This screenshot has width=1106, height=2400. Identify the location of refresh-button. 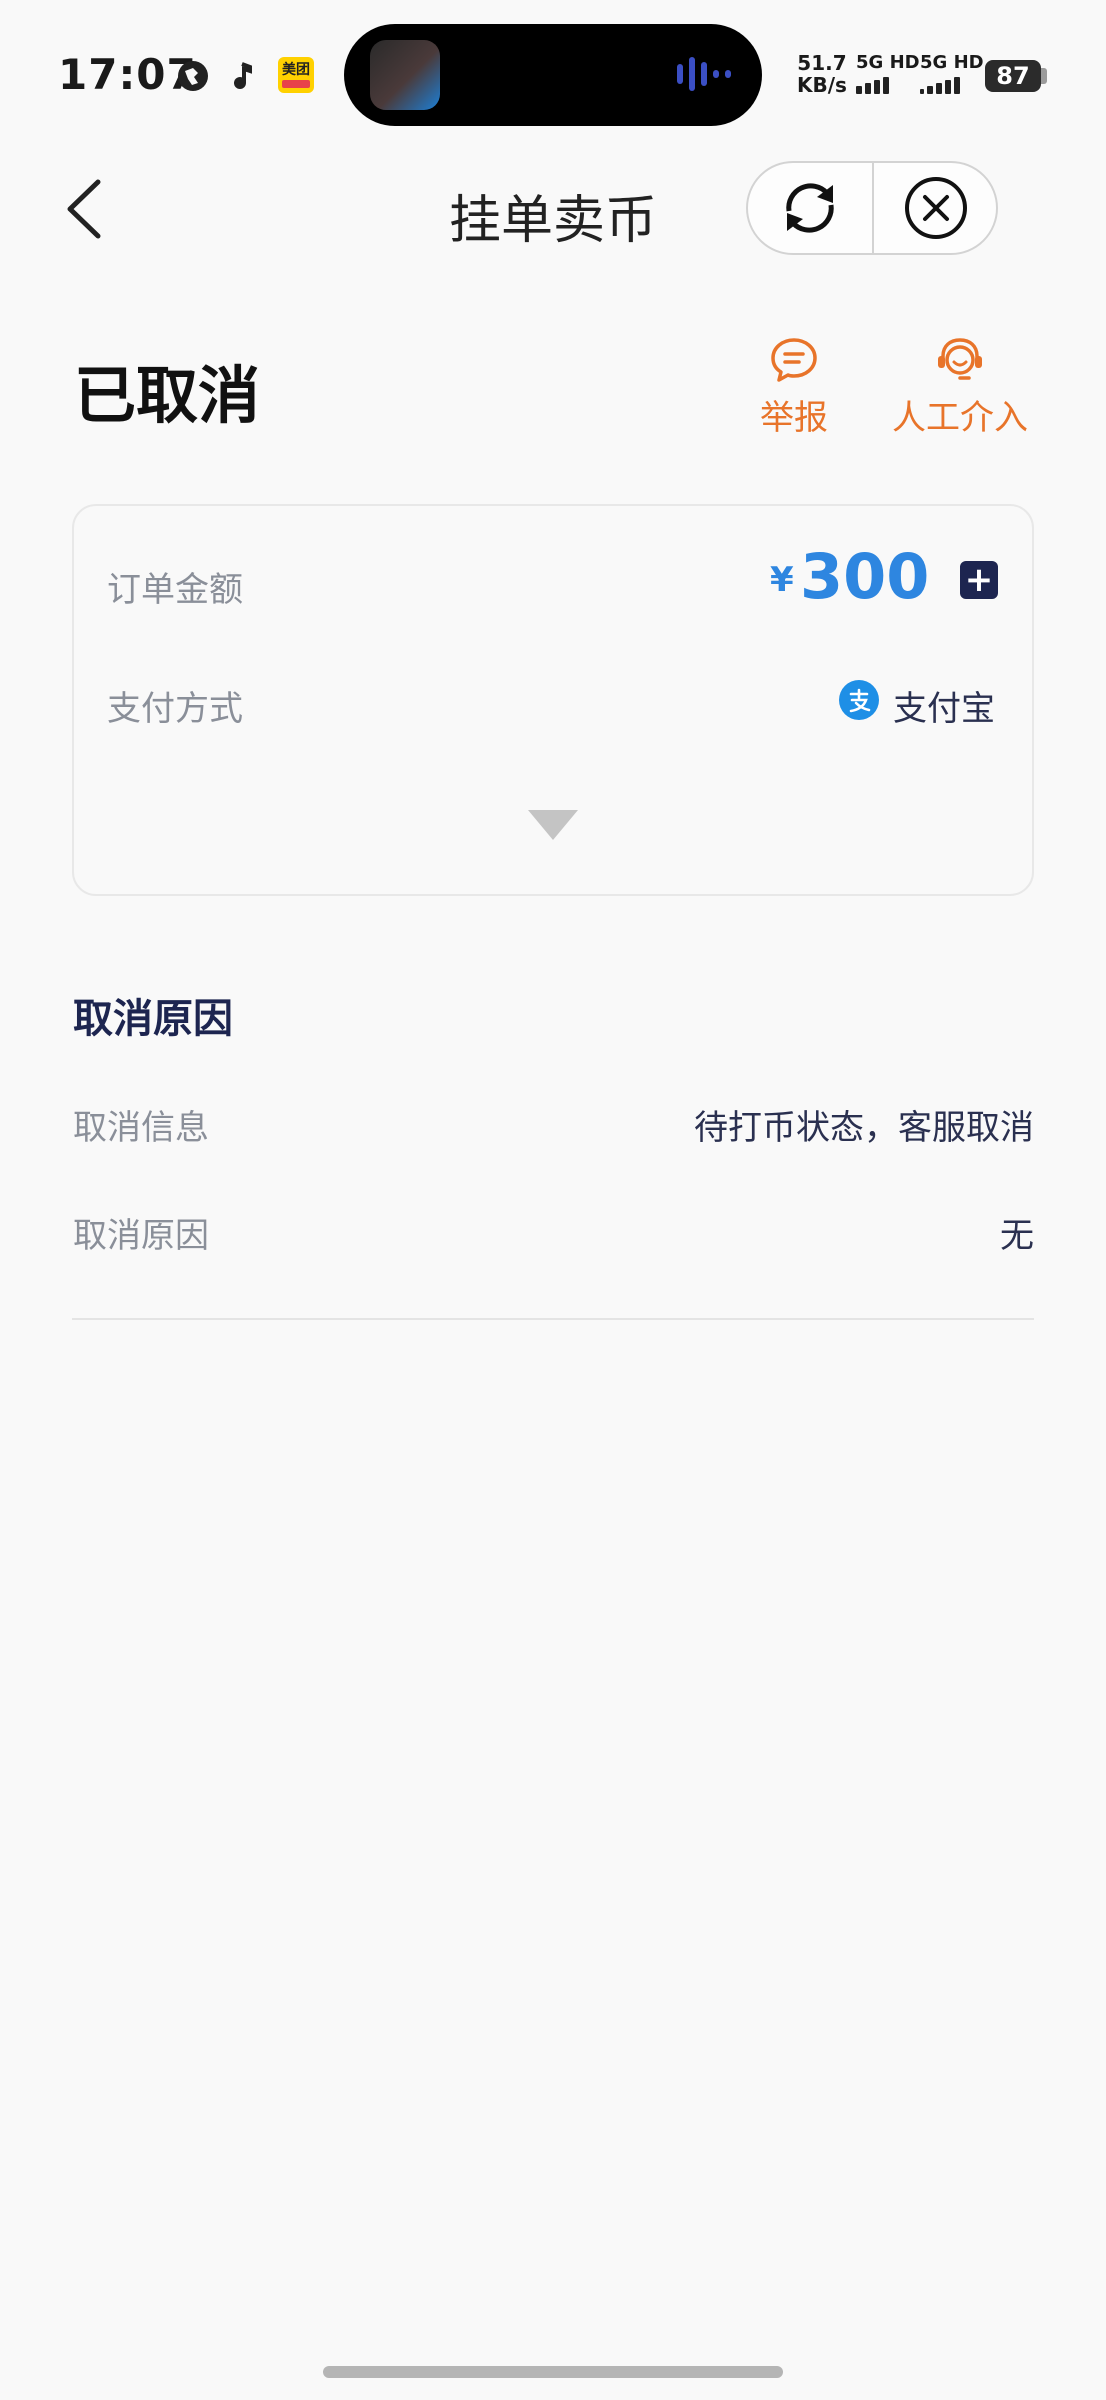
(810, 208).